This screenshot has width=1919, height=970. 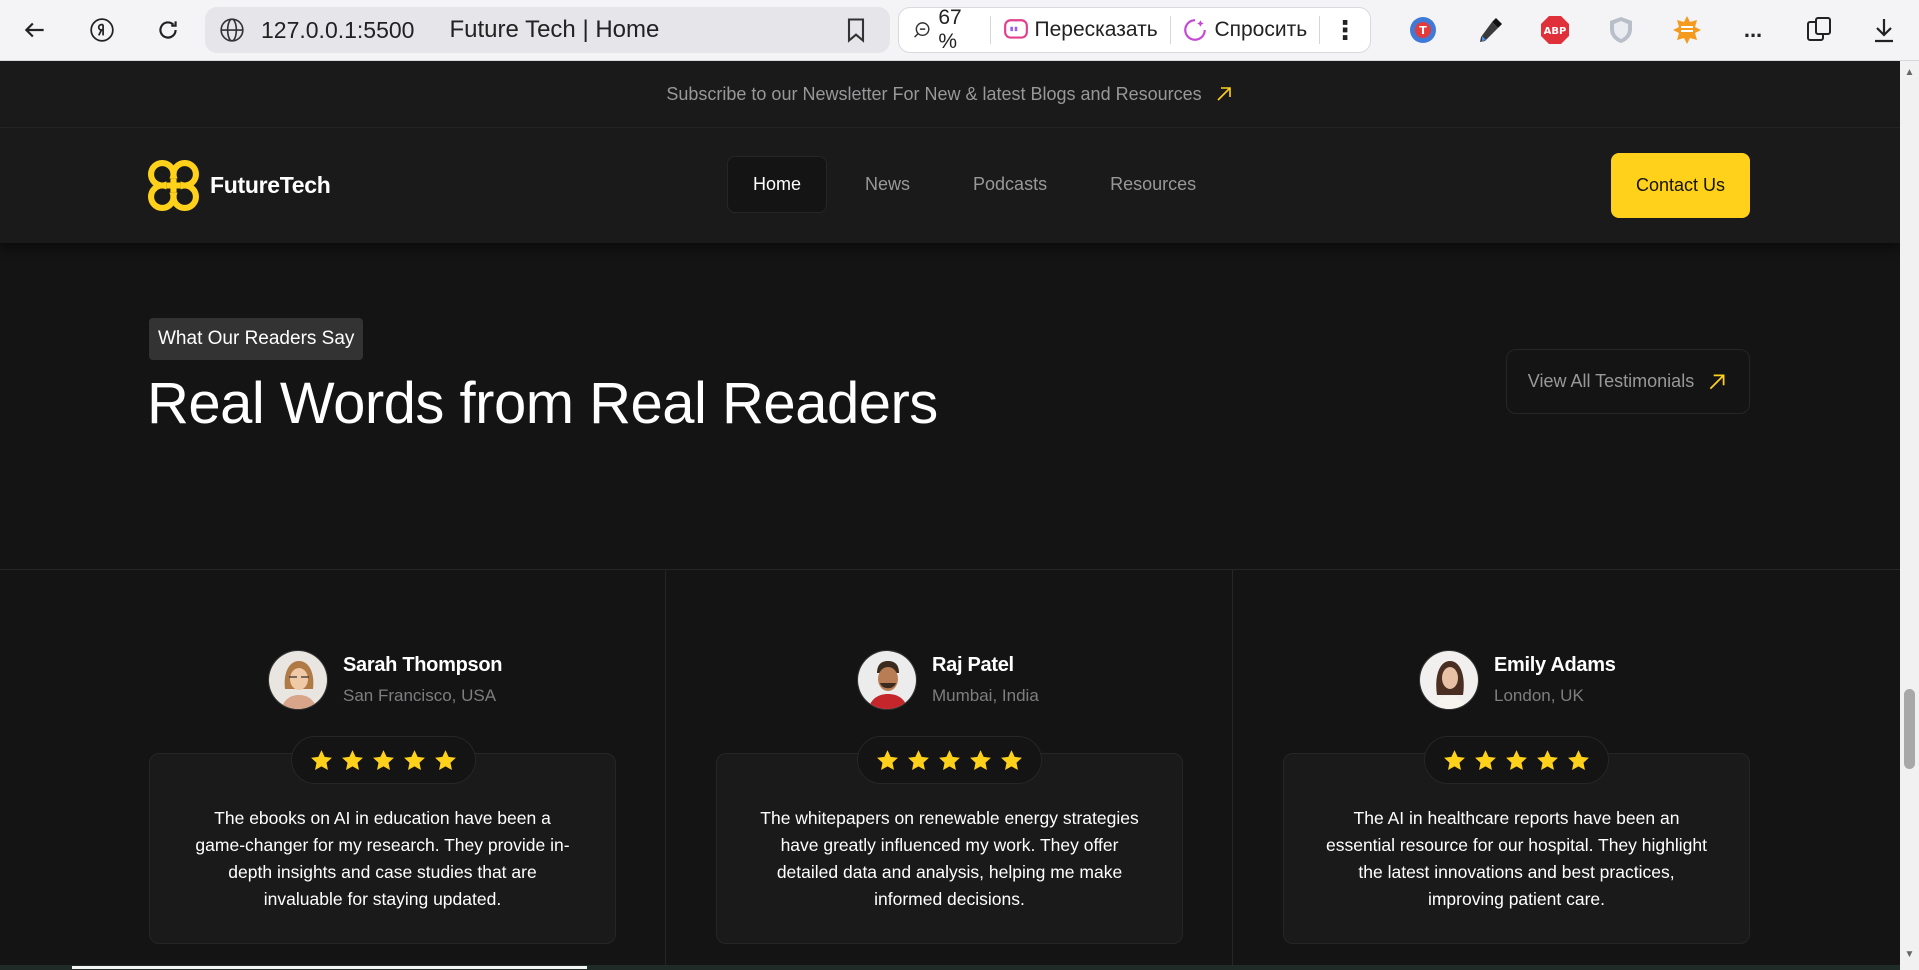 I want to click on reviewer-location: Mumbai, India, so click(x=985, y=695).